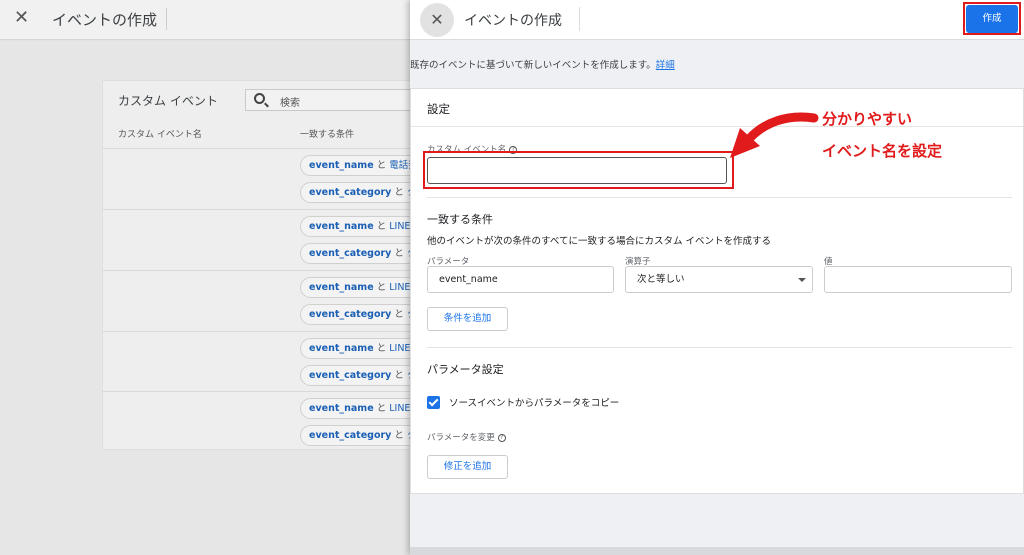 The height and width of the screenshot is (555, 1024). What do you see at coordinates (882, 151) in the screenshot?
I see `annotation-line-2: イベント名を設定` at bounding box center [882, 151].